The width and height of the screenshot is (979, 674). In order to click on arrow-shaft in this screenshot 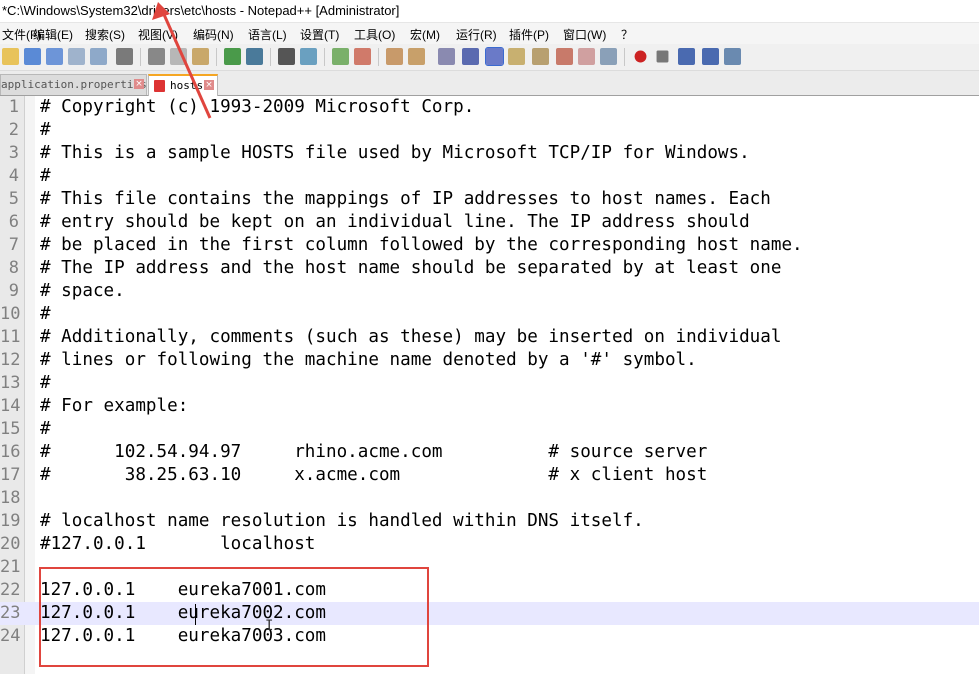, I will do `click(186, 64)`.